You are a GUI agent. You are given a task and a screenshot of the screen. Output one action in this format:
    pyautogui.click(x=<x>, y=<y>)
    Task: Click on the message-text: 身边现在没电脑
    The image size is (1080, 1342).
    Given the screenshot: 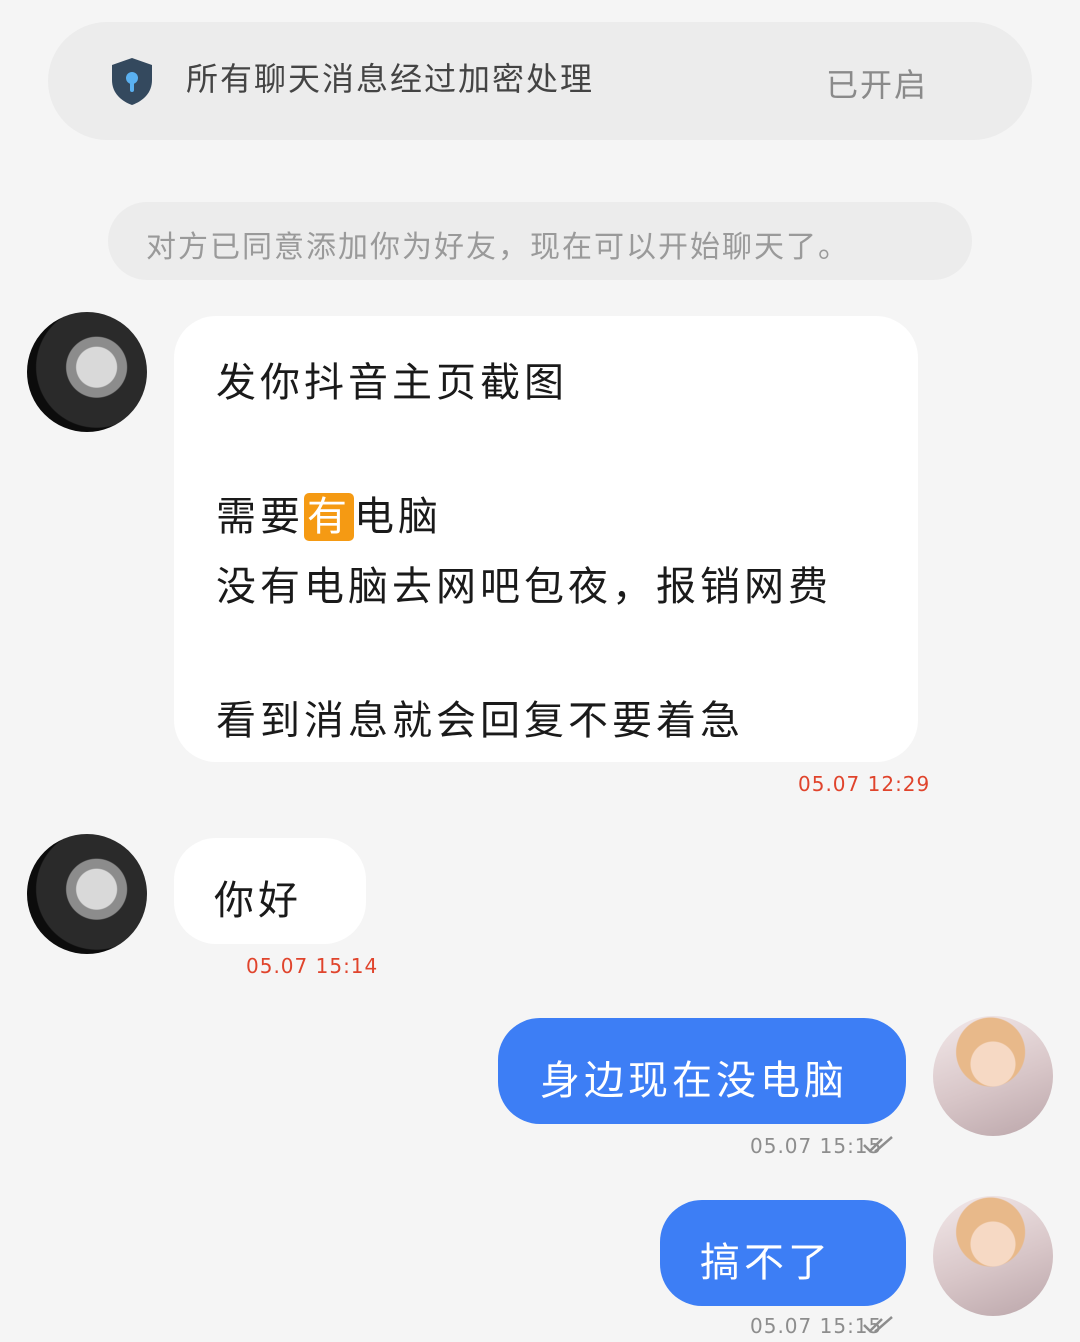 What is the action you would take?
    pyautogui.click(x=694, y=1081)
    